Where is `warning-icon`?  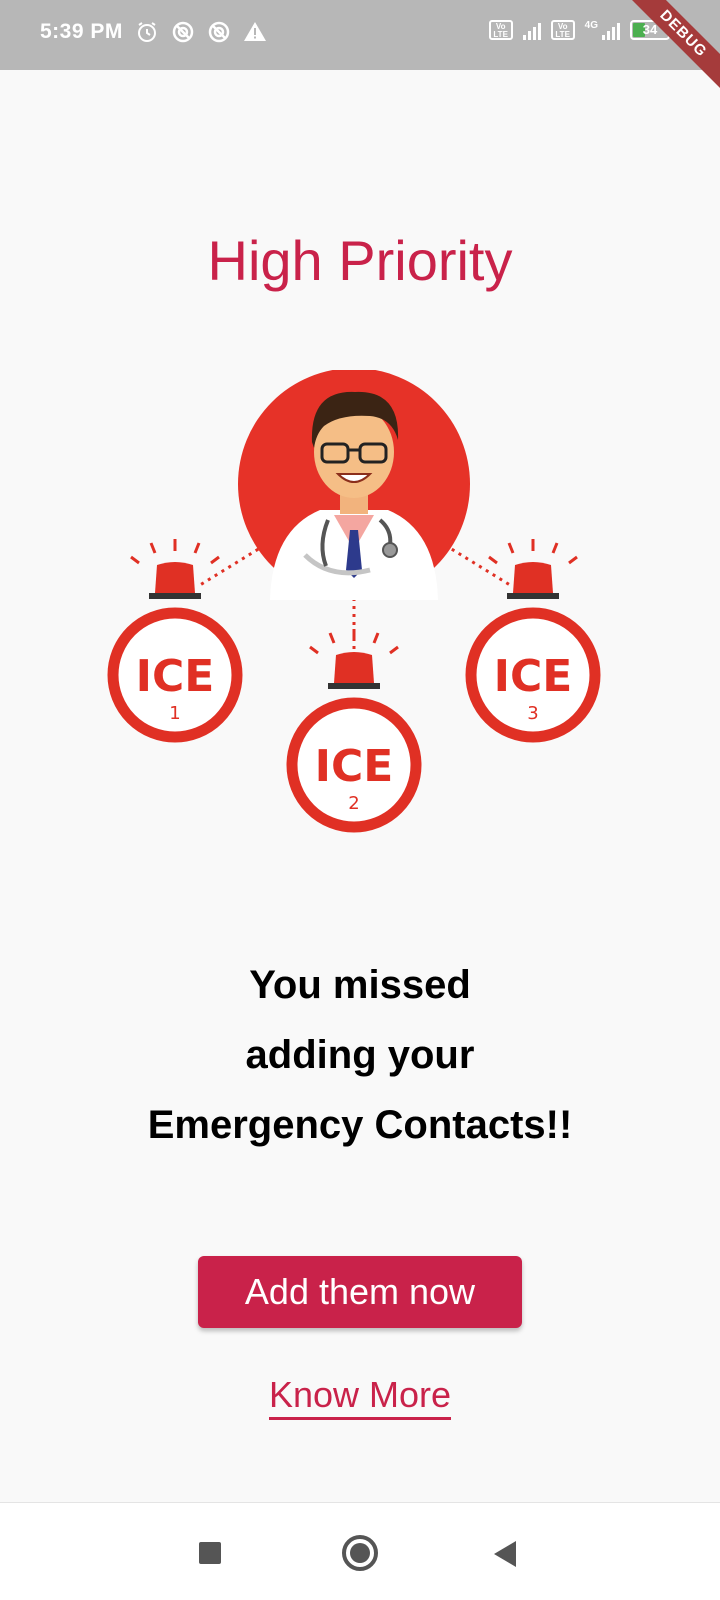
warning-icon is located at coordinates (254, 31).